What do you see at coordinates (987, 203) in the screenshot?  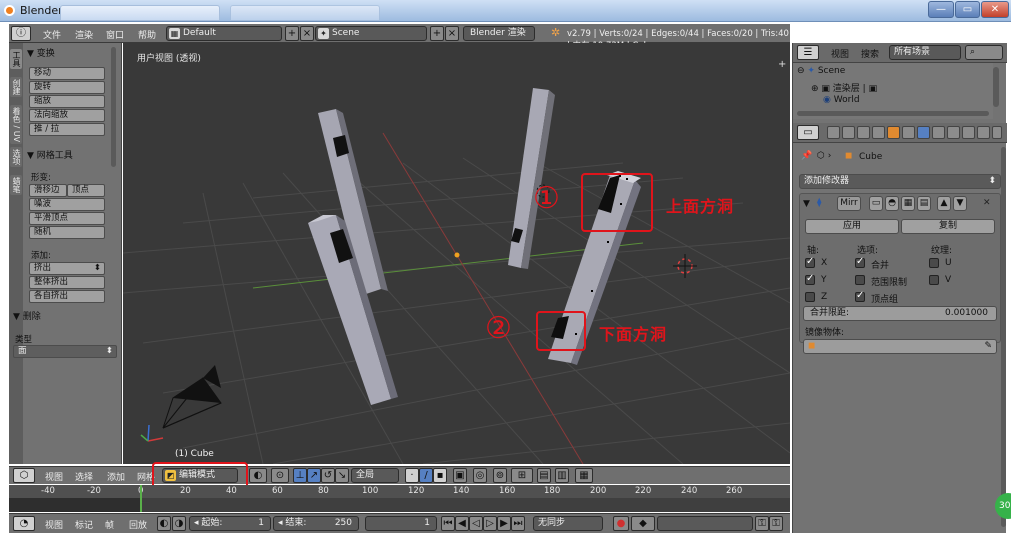 I see `remove-modifier-icon: ✕` at bounding box center [987, 203].